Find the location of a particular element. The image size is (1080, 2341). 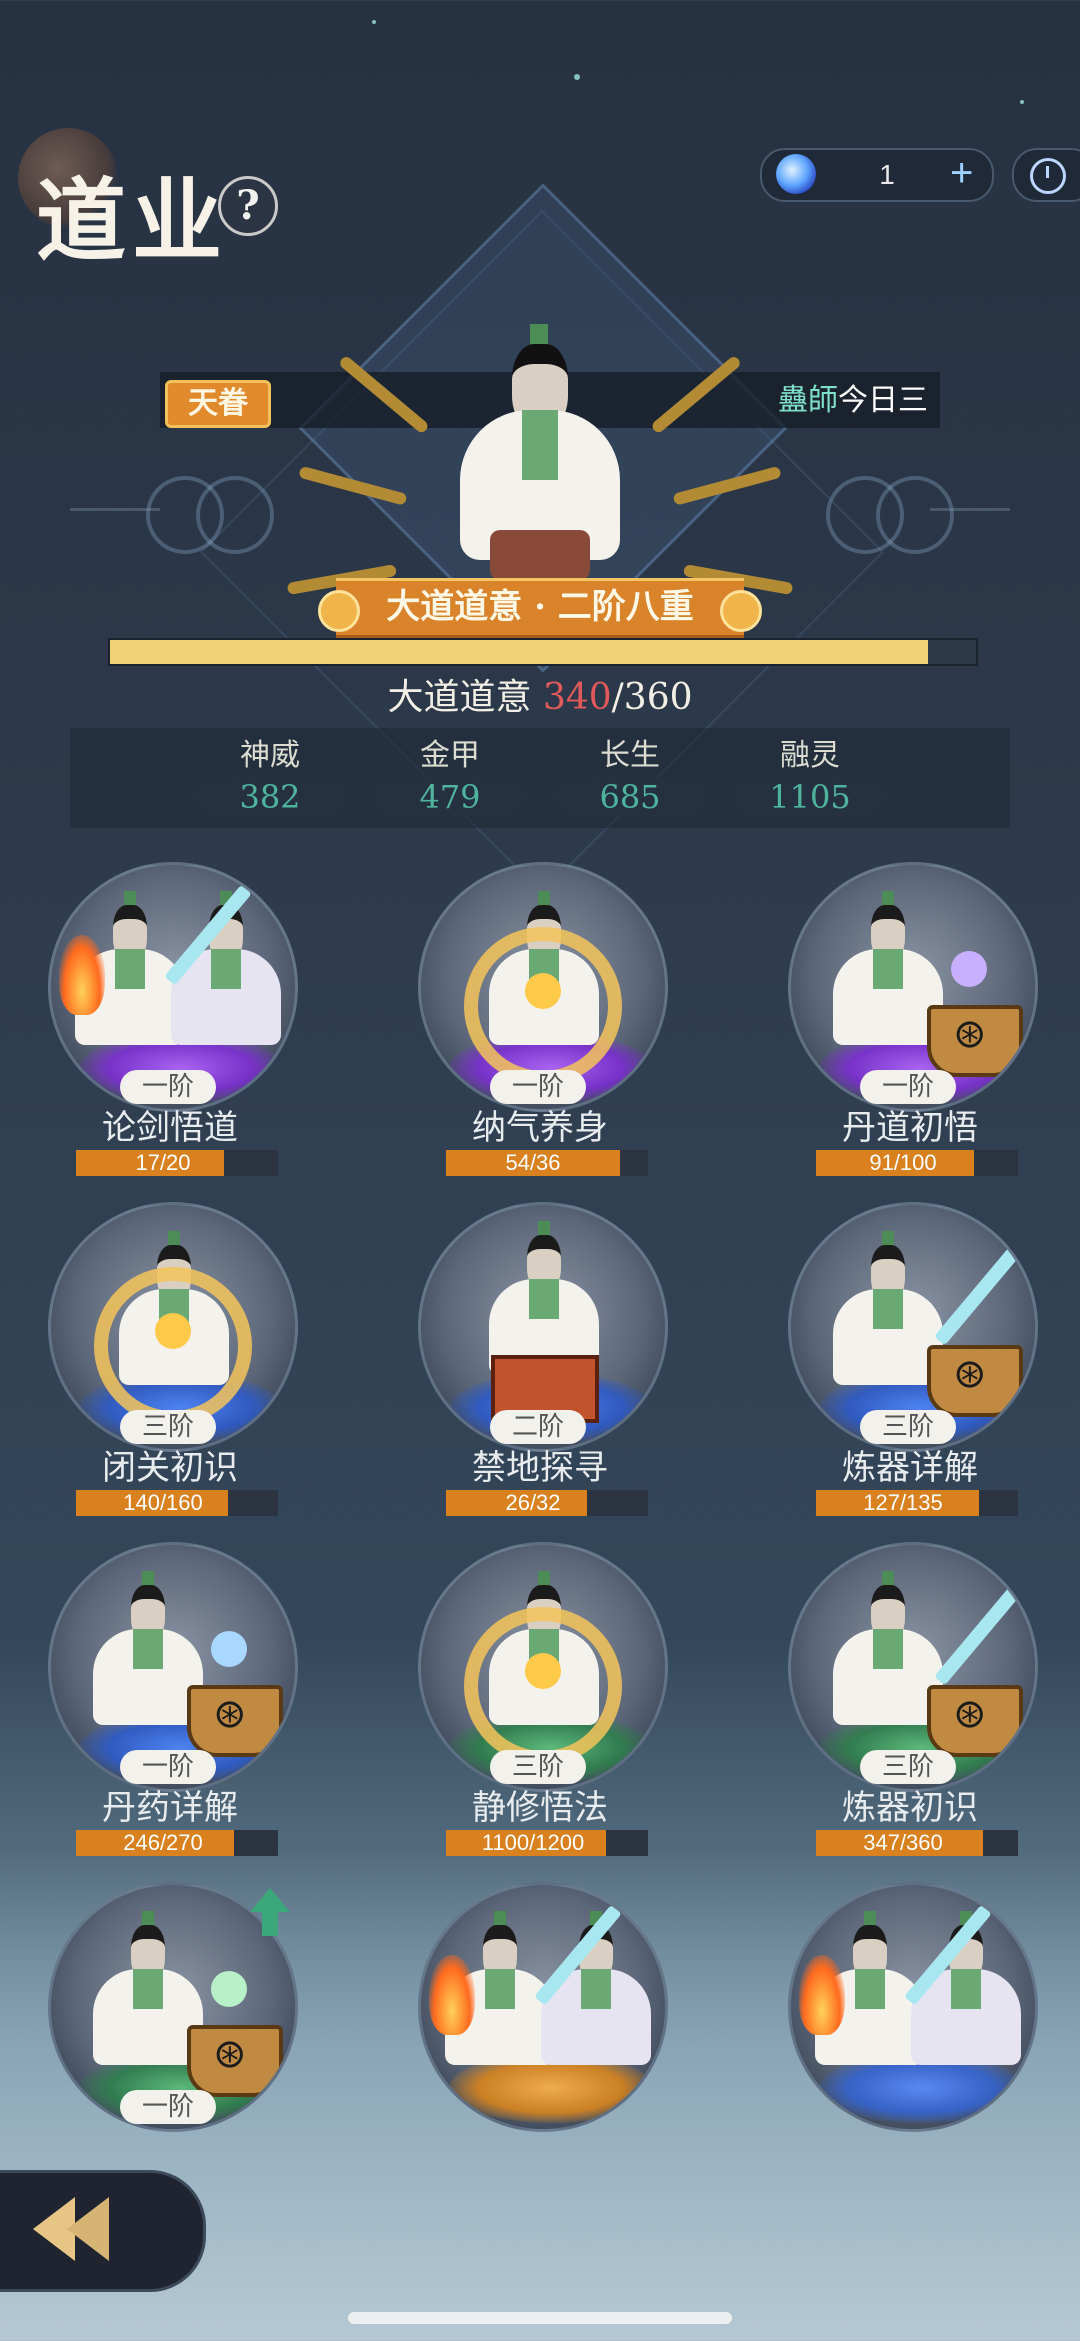

home-indicator is located at coordinates (540, 2318).